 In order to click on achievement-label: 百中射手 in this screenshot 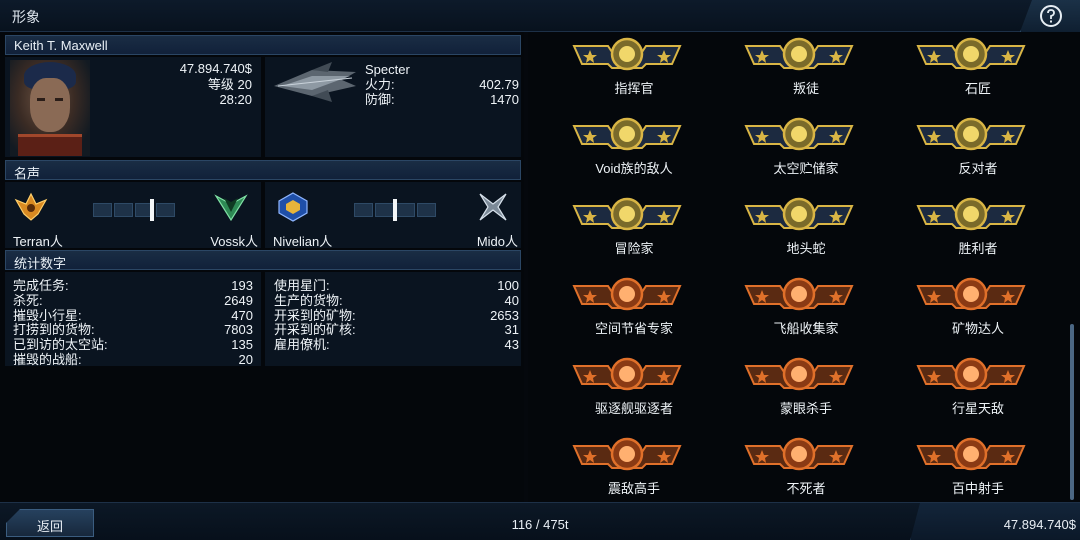, I will do `click(977, 488)`.